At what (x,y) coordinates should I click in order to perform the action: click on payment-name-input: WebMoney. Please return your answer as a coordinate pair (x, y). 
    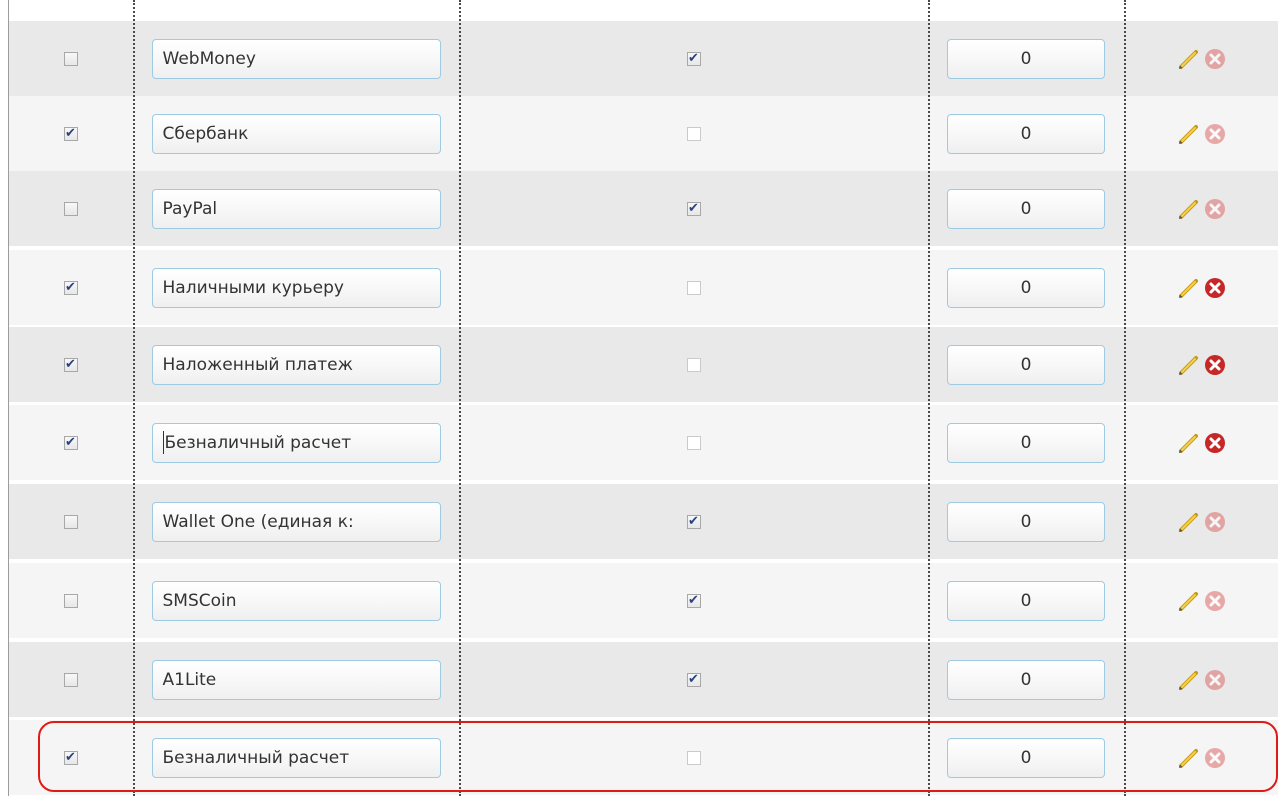
    Looking at the image, I should click on (296, 58).